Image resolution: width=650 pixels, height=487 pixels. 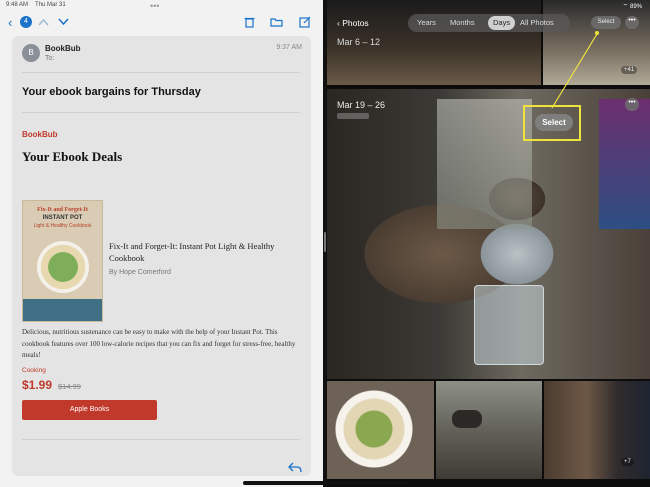 I want to click on sender-name: BookBub, so click(x=63, y=48).